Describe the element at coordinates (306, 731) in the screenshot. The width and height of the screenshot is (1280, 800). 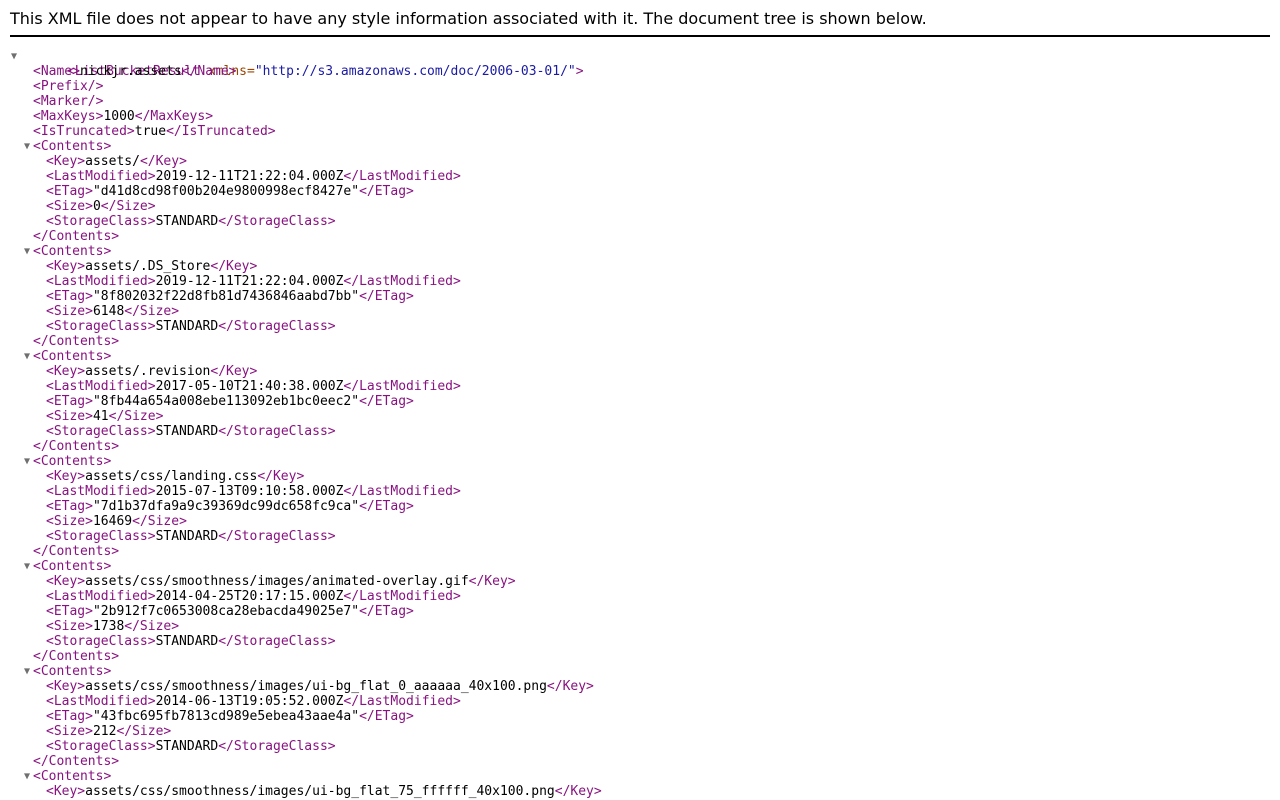
I see `size-line: <Size>212</Size>` at that location.